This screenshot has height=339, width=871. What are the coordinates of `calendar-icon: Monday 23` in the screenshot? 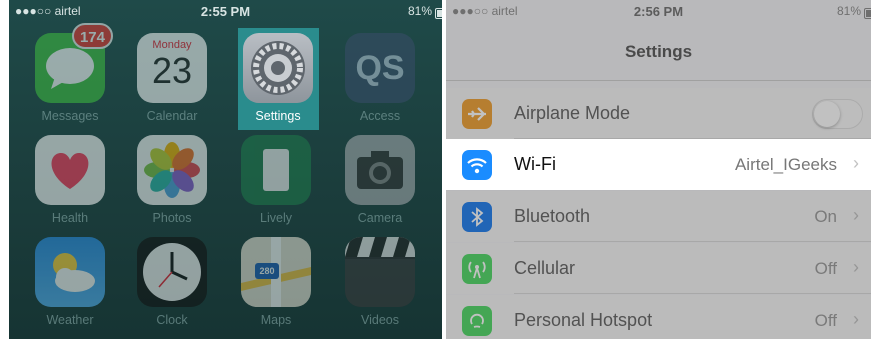 It's located at (172, 68).